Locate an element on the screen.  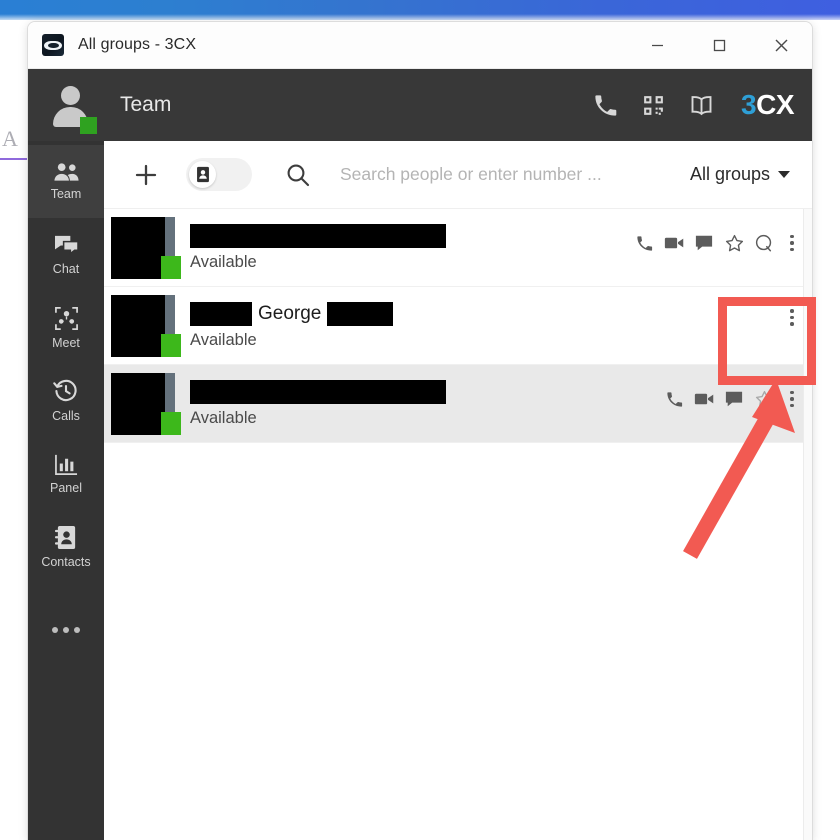
sidebar-item-label: Team is located at coordinates (66, 194).